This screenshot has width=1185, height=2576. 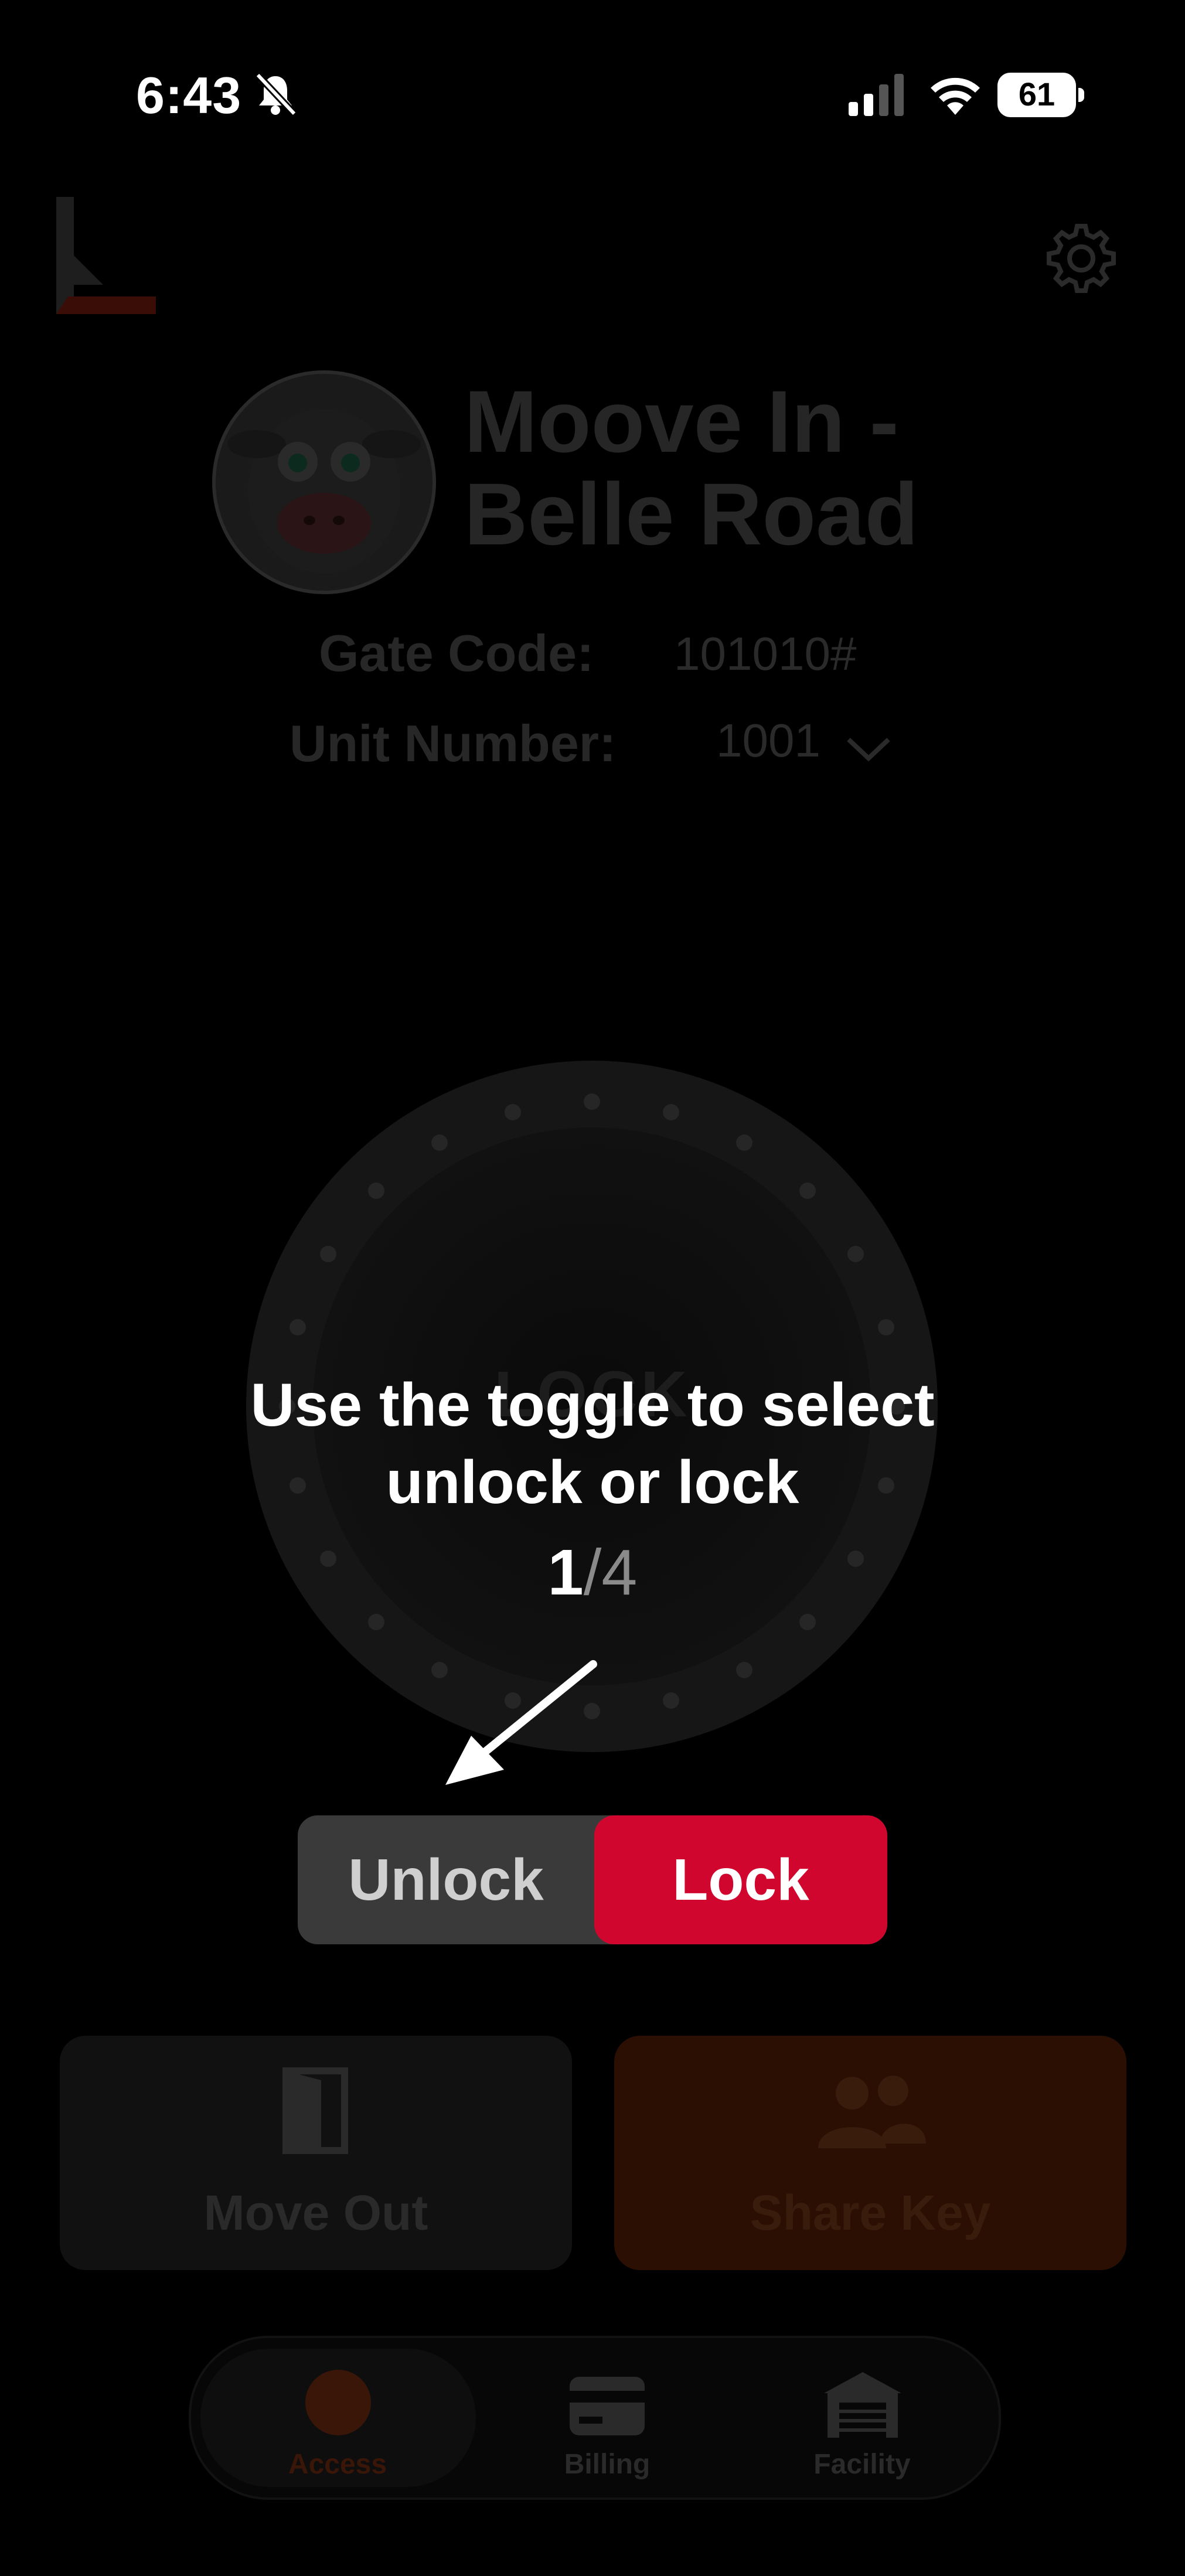 What do you see at coordinates (315, 2212) in the screenshot?
I see `move-out-label: Move Out` at bounding box center [315, 2212].